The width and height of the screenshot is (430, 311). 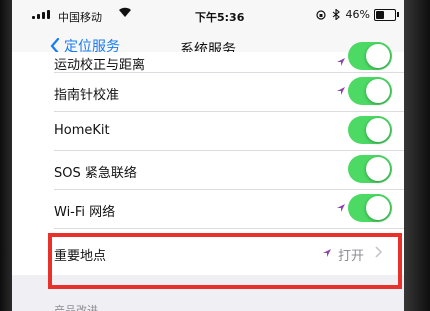 What do you see at coordinates (357, 14) in the screenshot?
I see `battery-percent: 46%` at bounding box center [357, 14].